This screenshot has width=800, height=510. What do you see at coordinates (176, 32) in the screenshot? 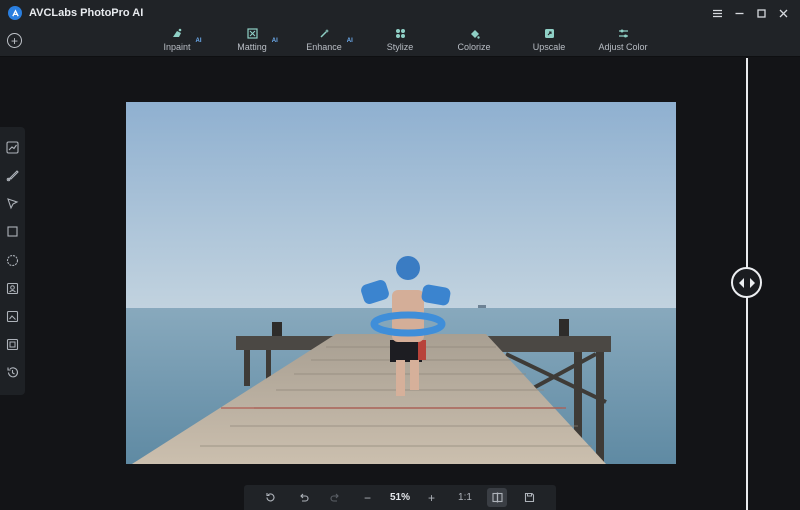
I see `inpaint-icon` at bounding box center [176, 32].